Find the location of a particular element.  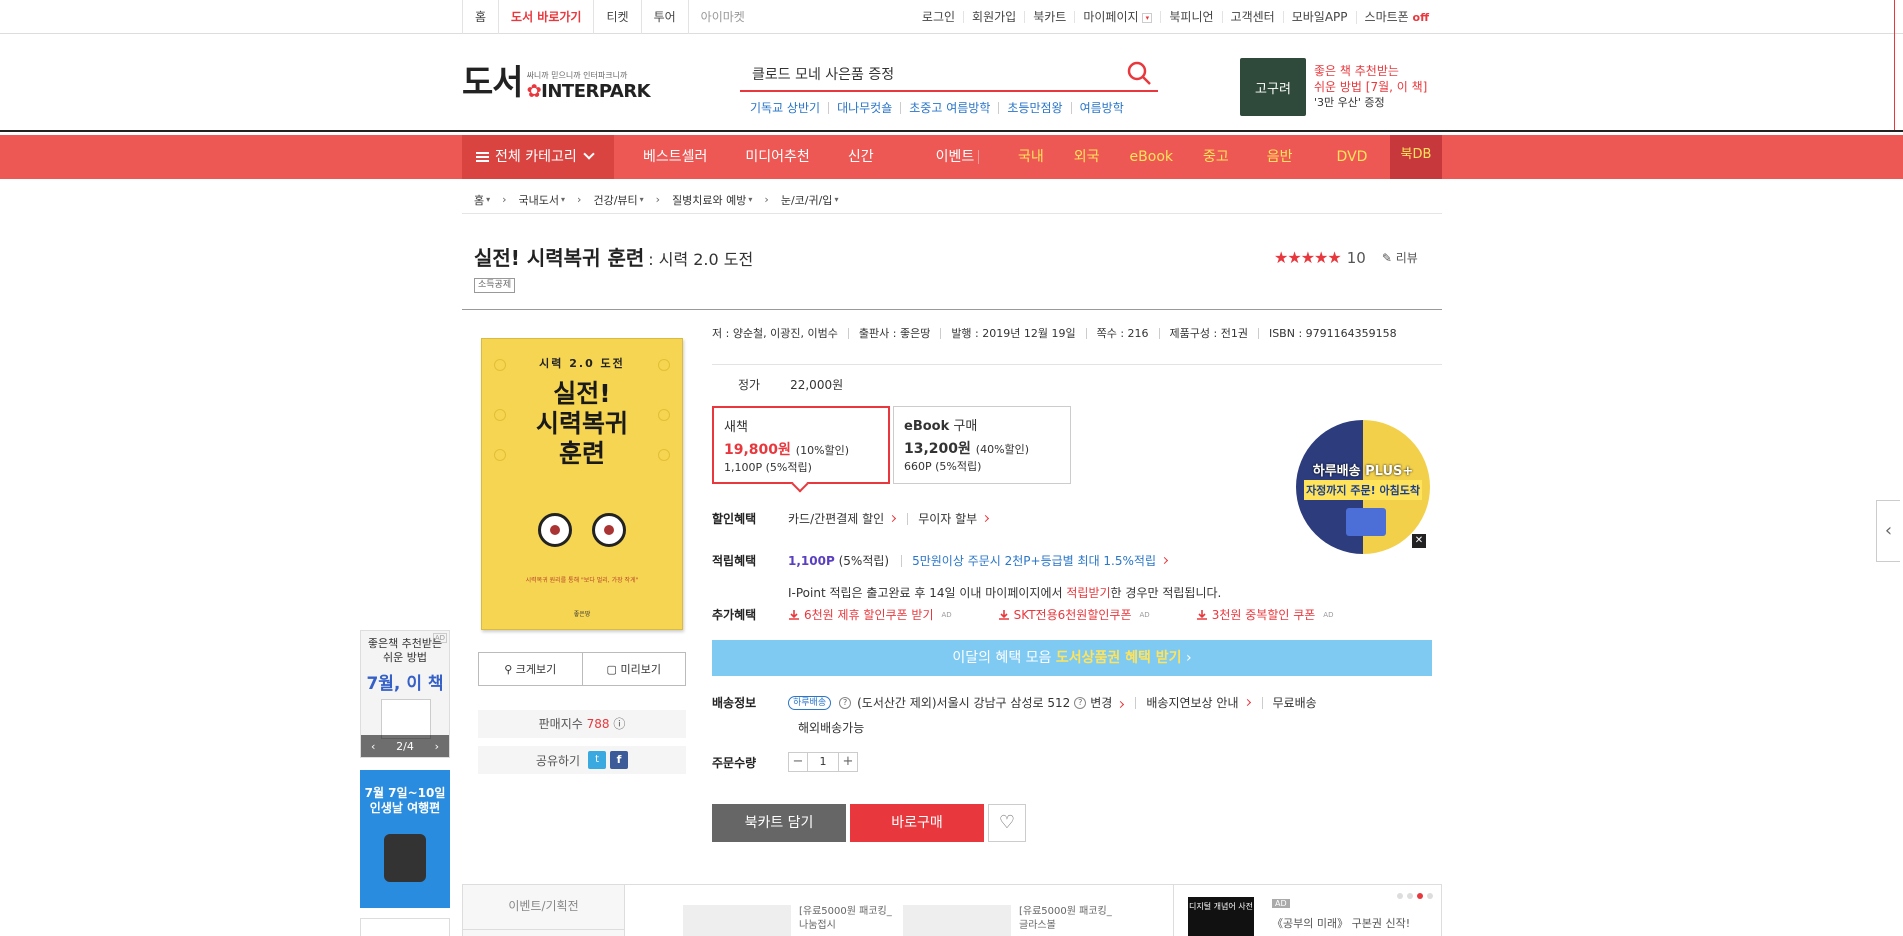

twitter-icon: t is located at coordinates (597, 760).